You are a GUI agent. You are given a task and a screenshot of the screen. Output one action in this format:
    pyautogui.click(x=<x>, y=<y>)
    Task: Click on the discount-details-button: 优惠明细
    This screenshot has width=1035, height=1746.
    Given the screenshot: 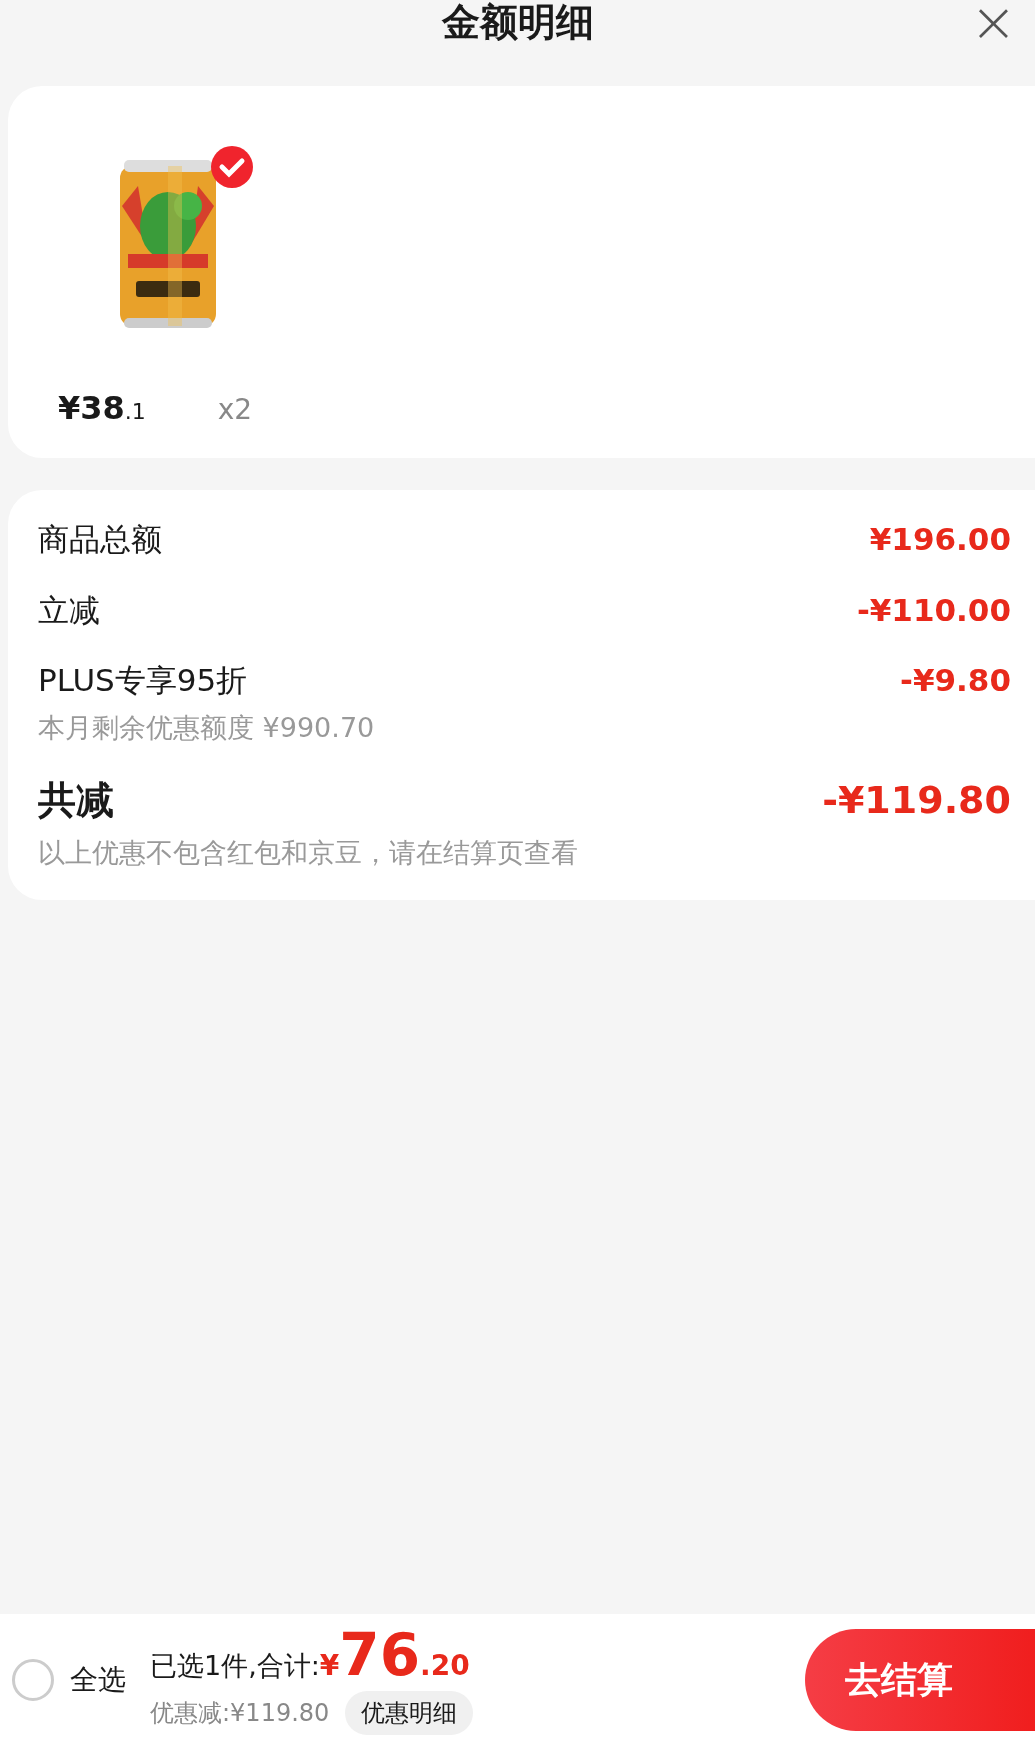 What is the action you would take?
    pyautogui.click(x=409, y=1712)
    